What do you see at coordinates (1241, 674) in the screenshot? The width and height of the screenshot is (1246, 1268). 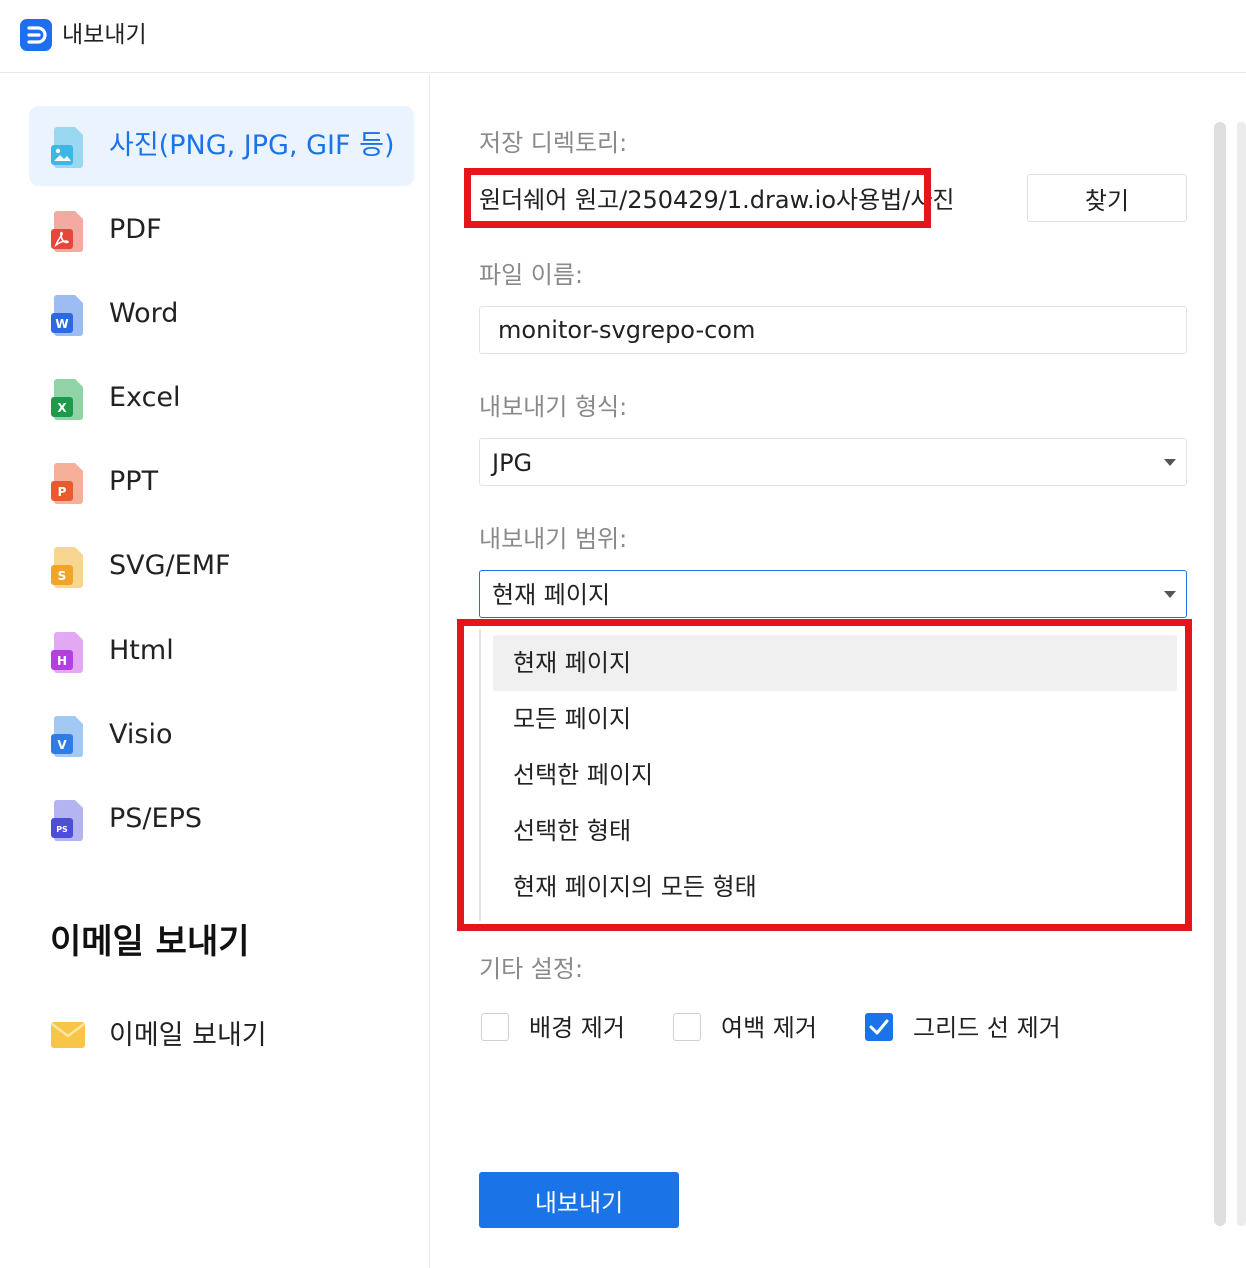 I see `outer-scrollbar` at bounding box center [1241, 674].